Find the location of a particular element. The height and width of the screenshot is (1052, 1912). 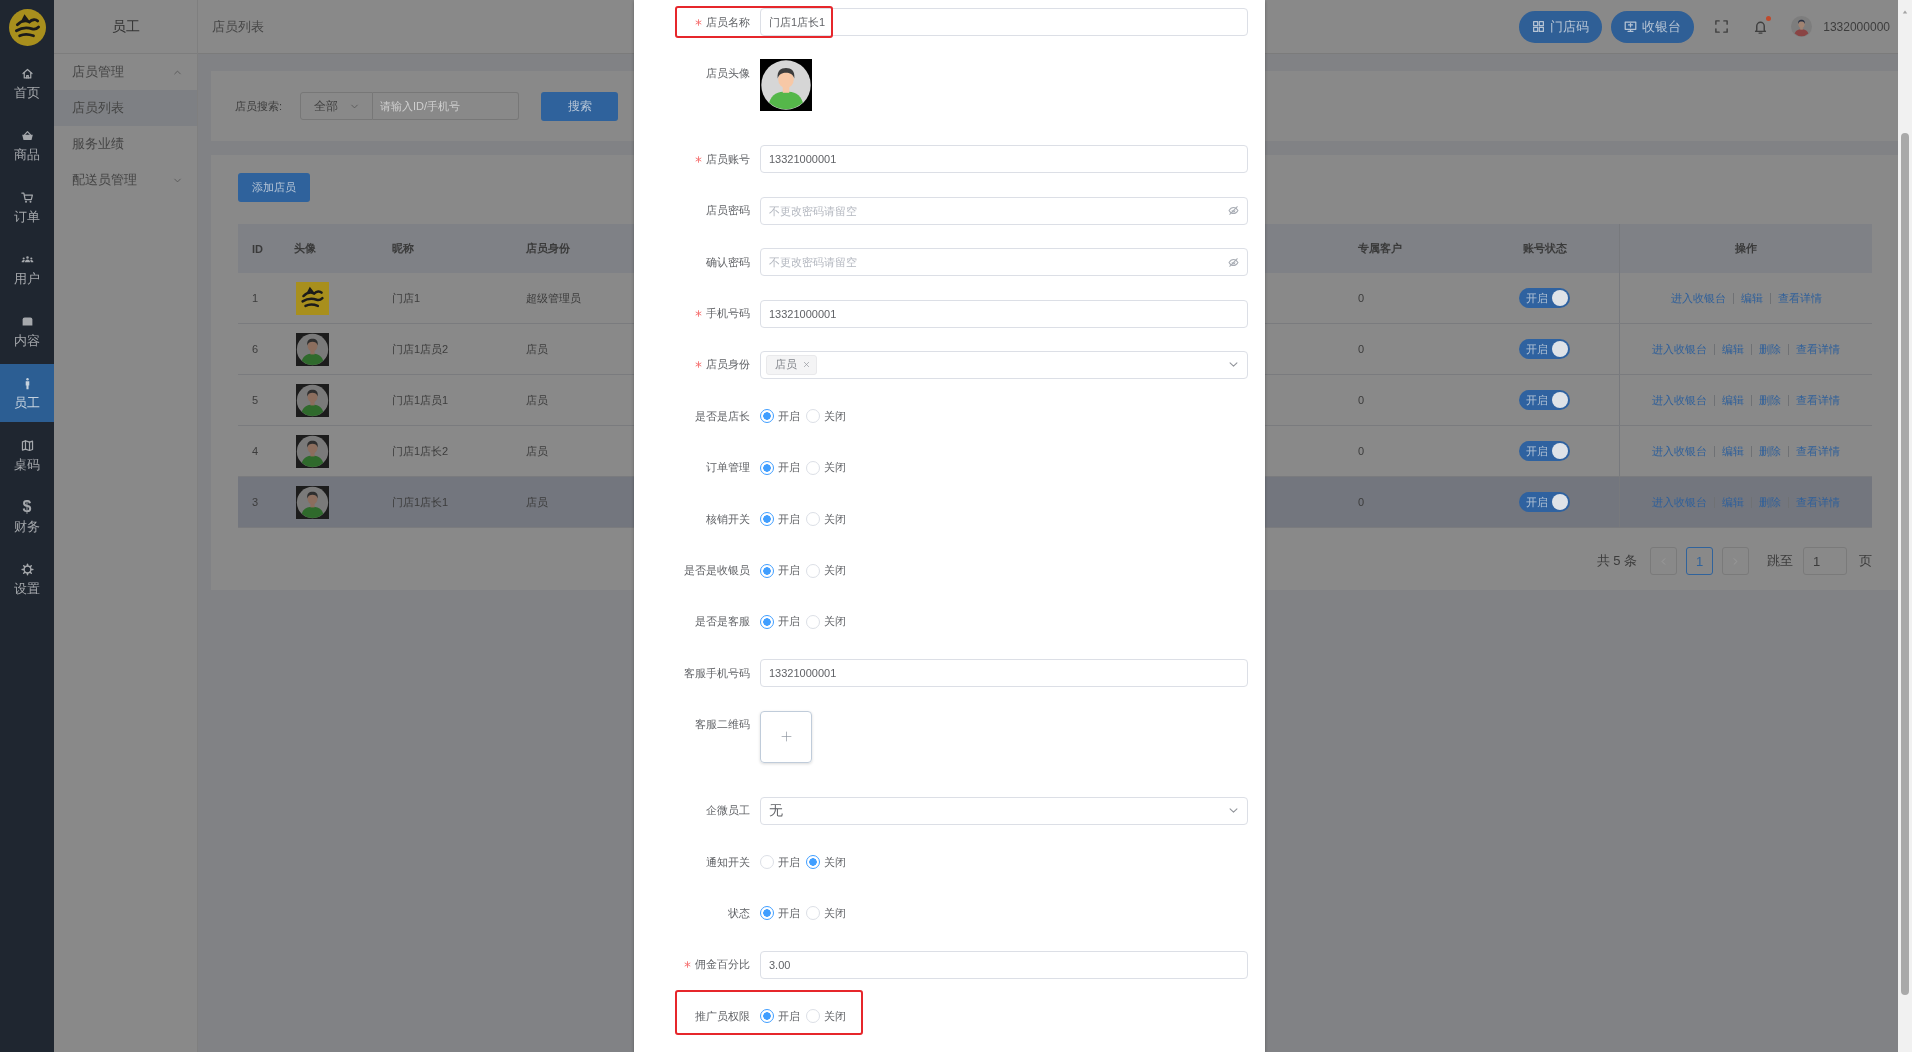

scrollbar-thumb is located at coordinates (1905, 564).